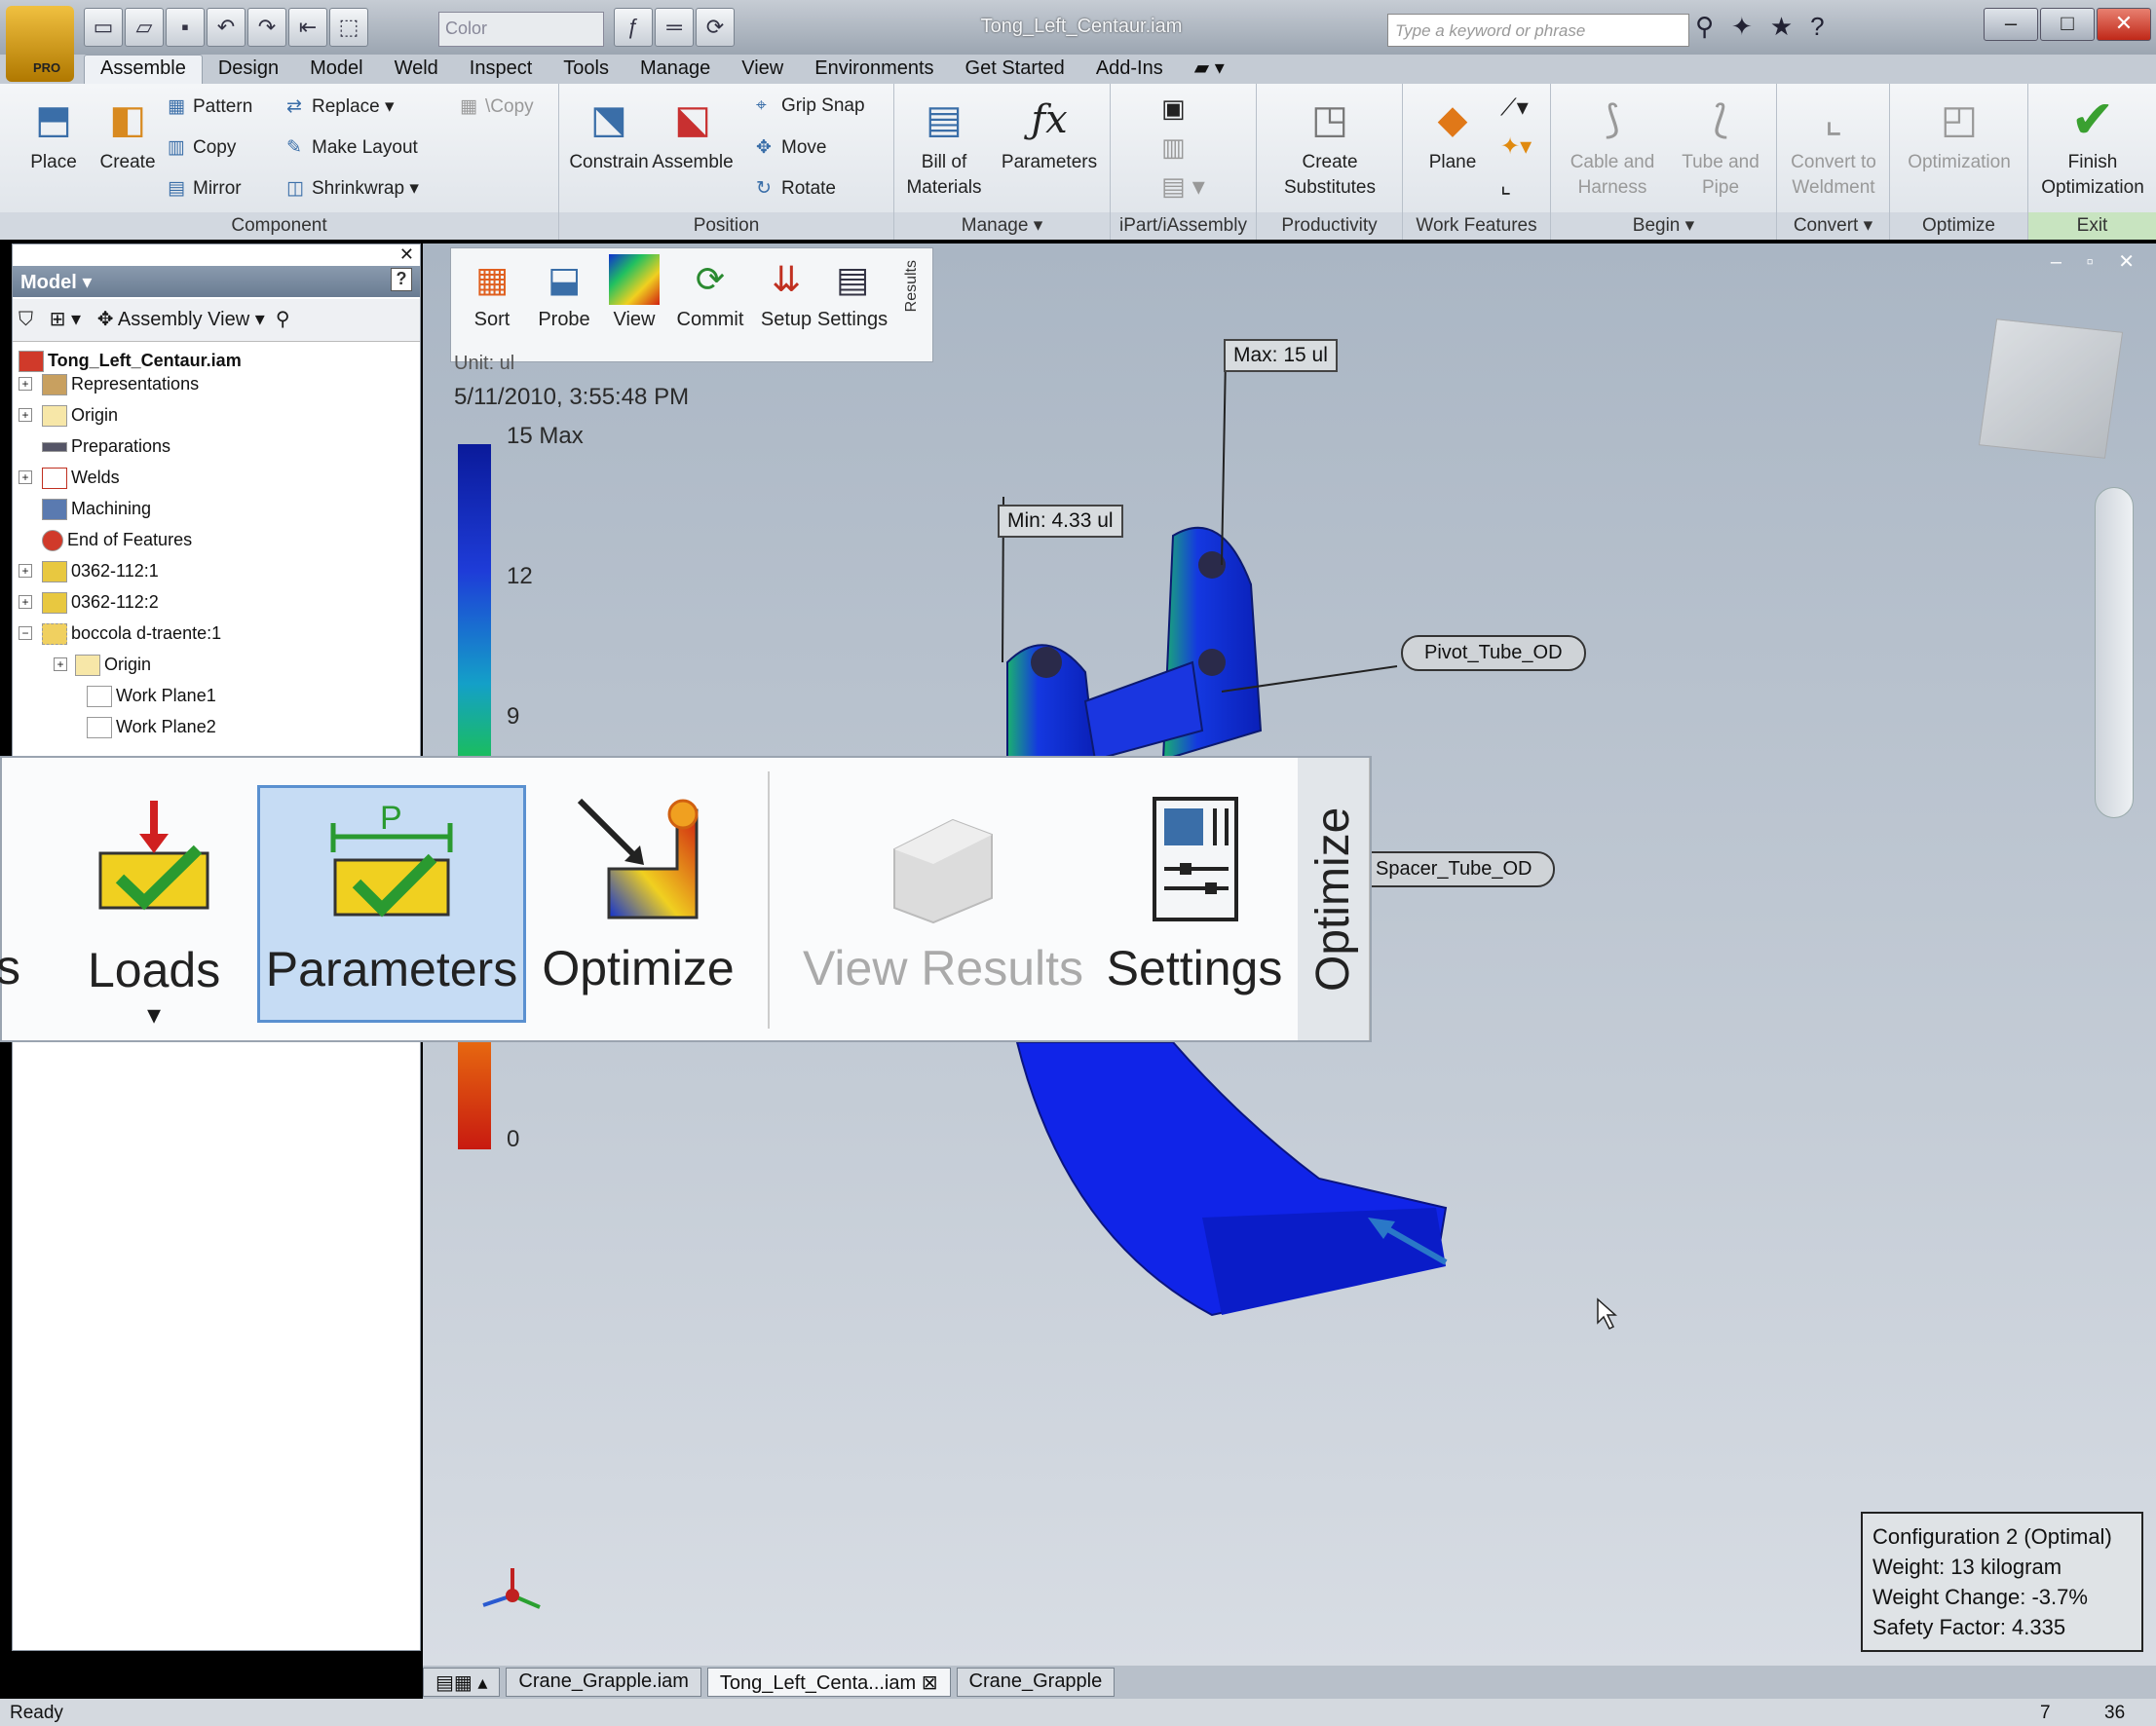  I want to click on commit-button: ⟳ Commit, so click(710, 292).